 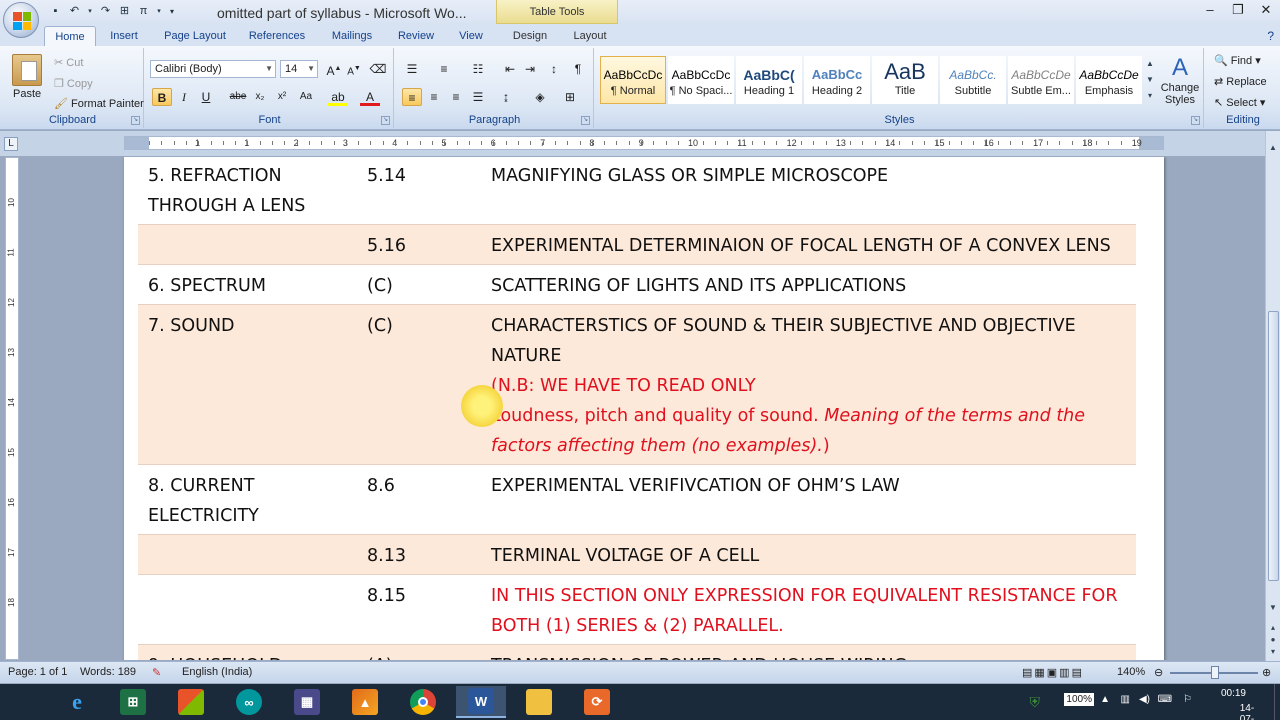 I want to click on tab-page-layout: Page Layout, so click(x=195, y=36).